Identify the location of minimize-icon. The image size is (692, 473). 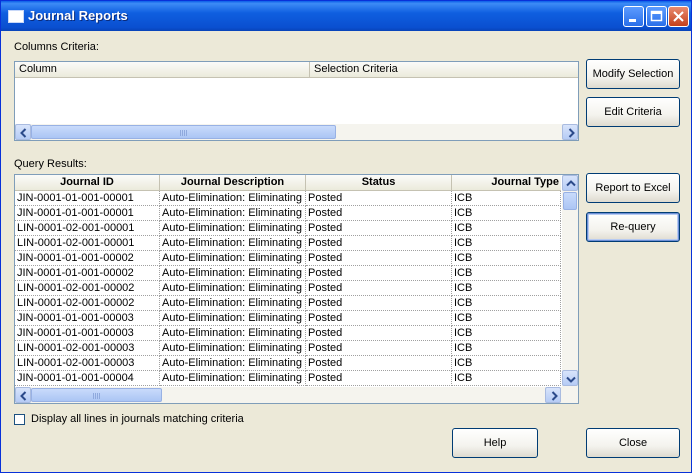
(632, 20).